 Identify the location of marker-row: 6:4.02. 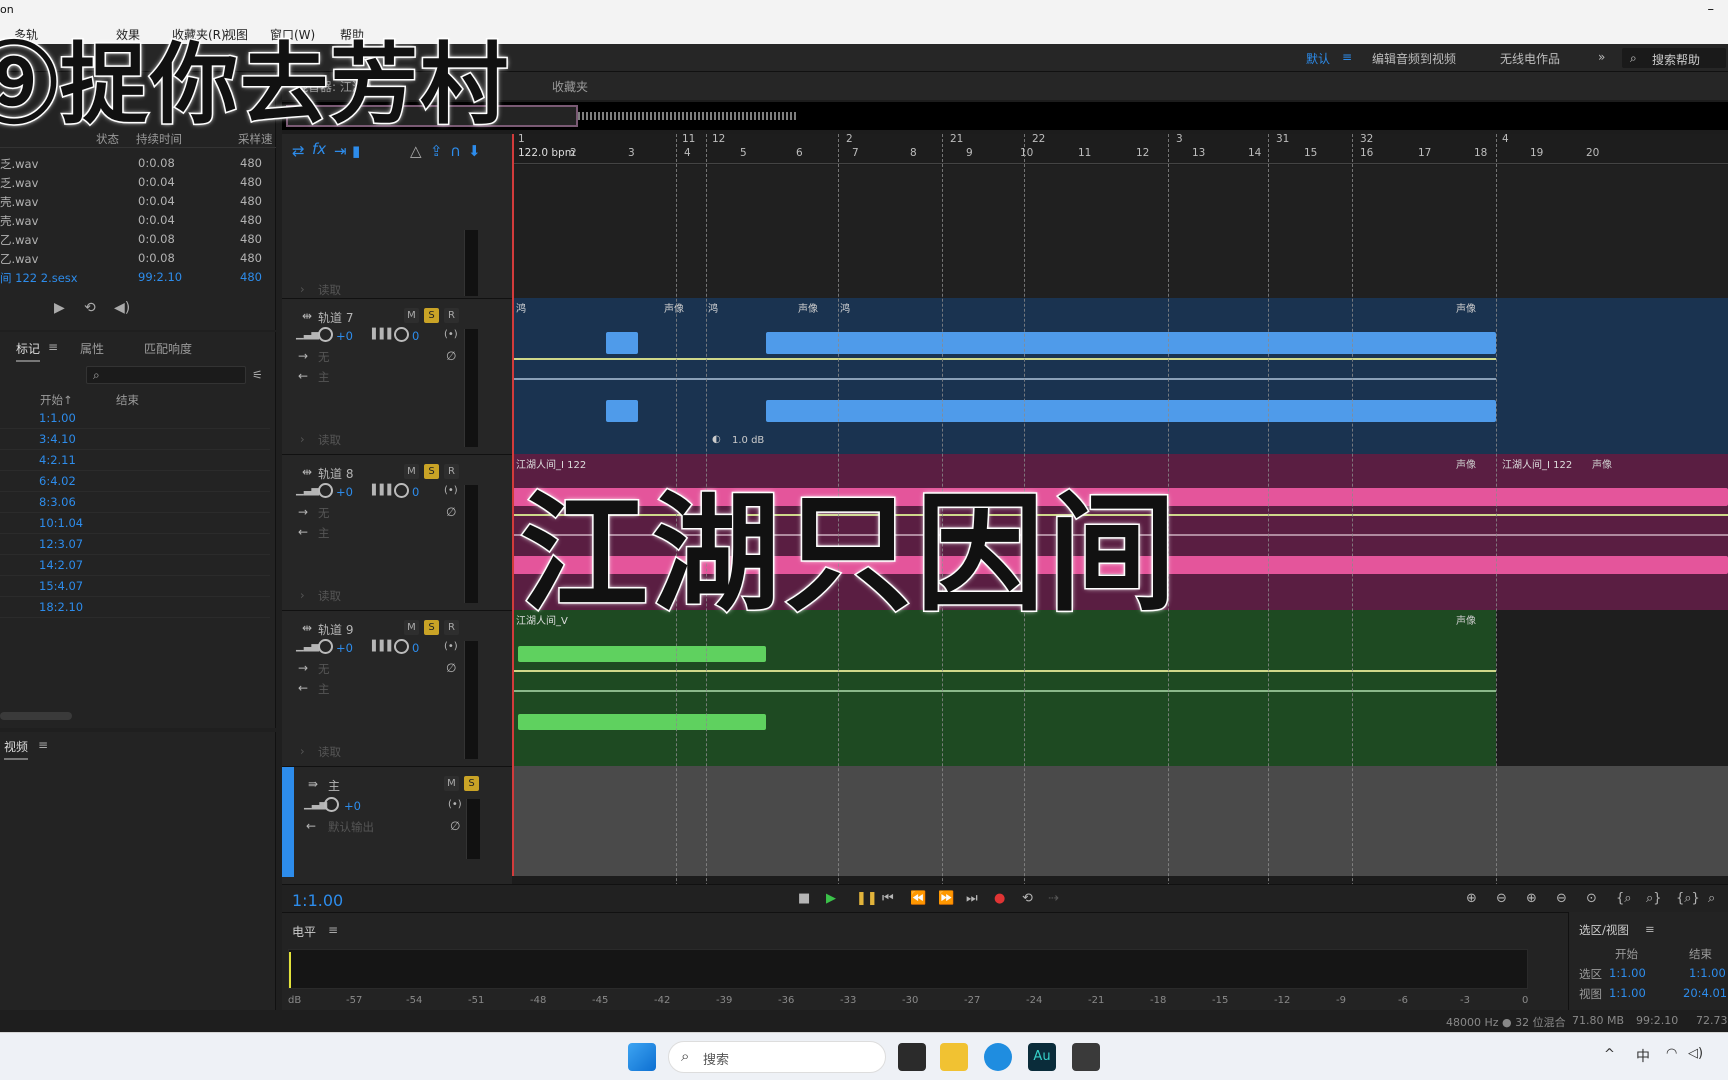
(135, 481).